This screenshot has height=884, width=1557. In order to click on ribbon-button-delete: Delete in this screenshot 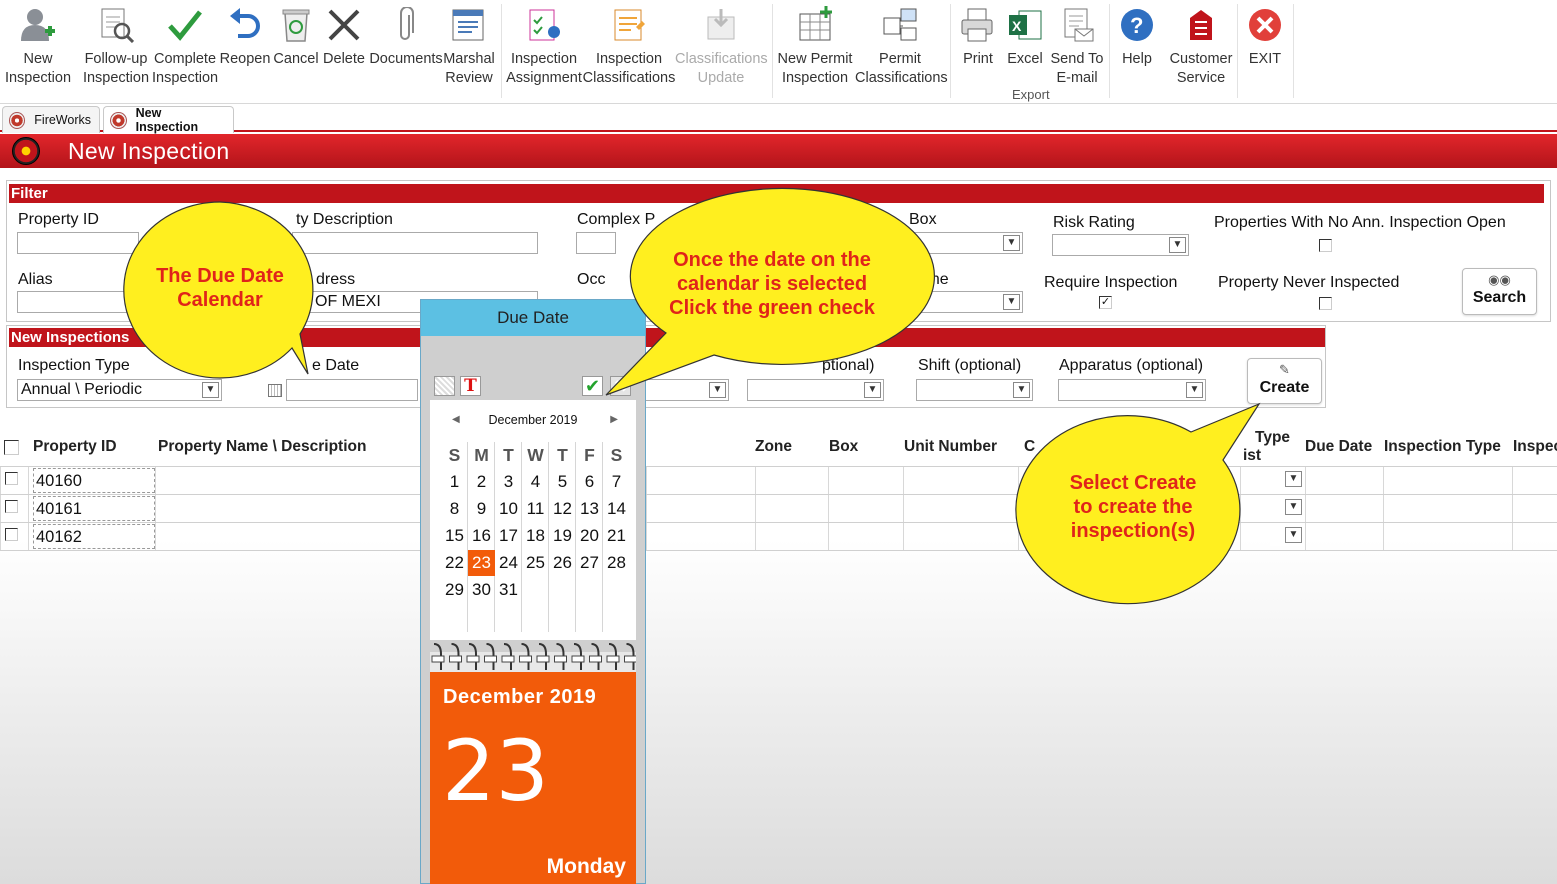, I will do `click(344, 50)`.